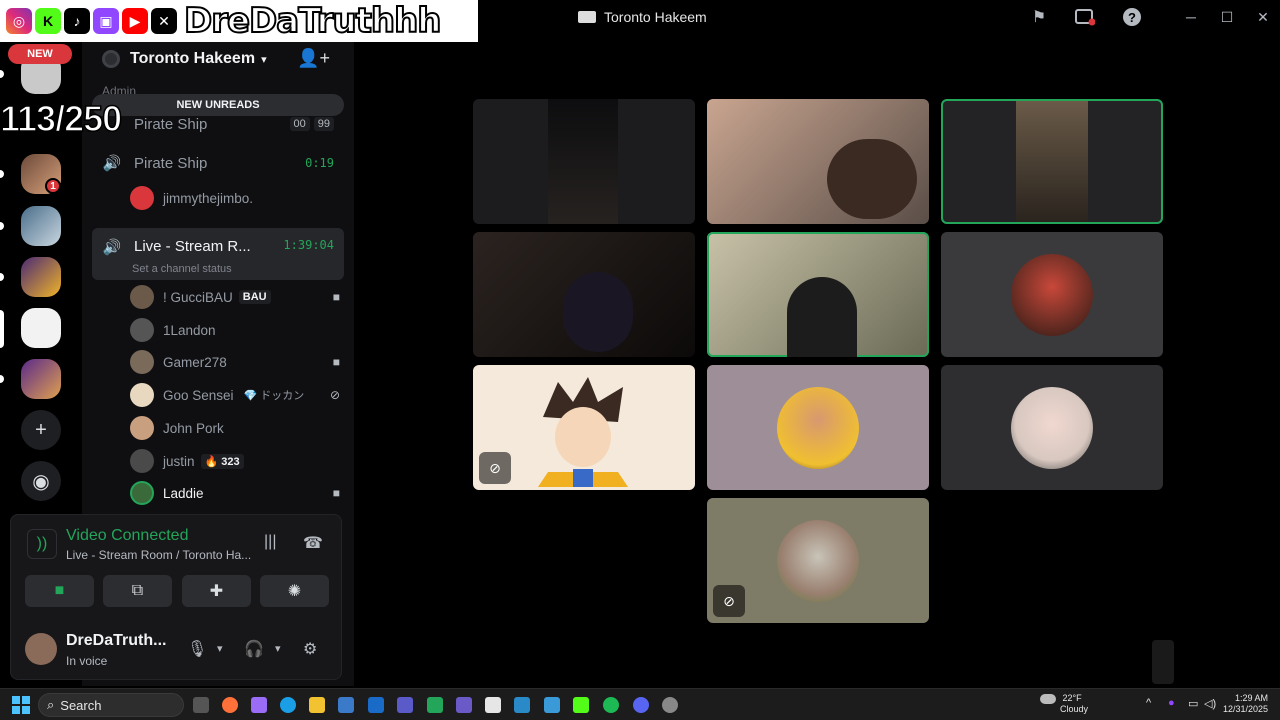  I want to click on screenshare-button: ⧉, so click(137, 591).